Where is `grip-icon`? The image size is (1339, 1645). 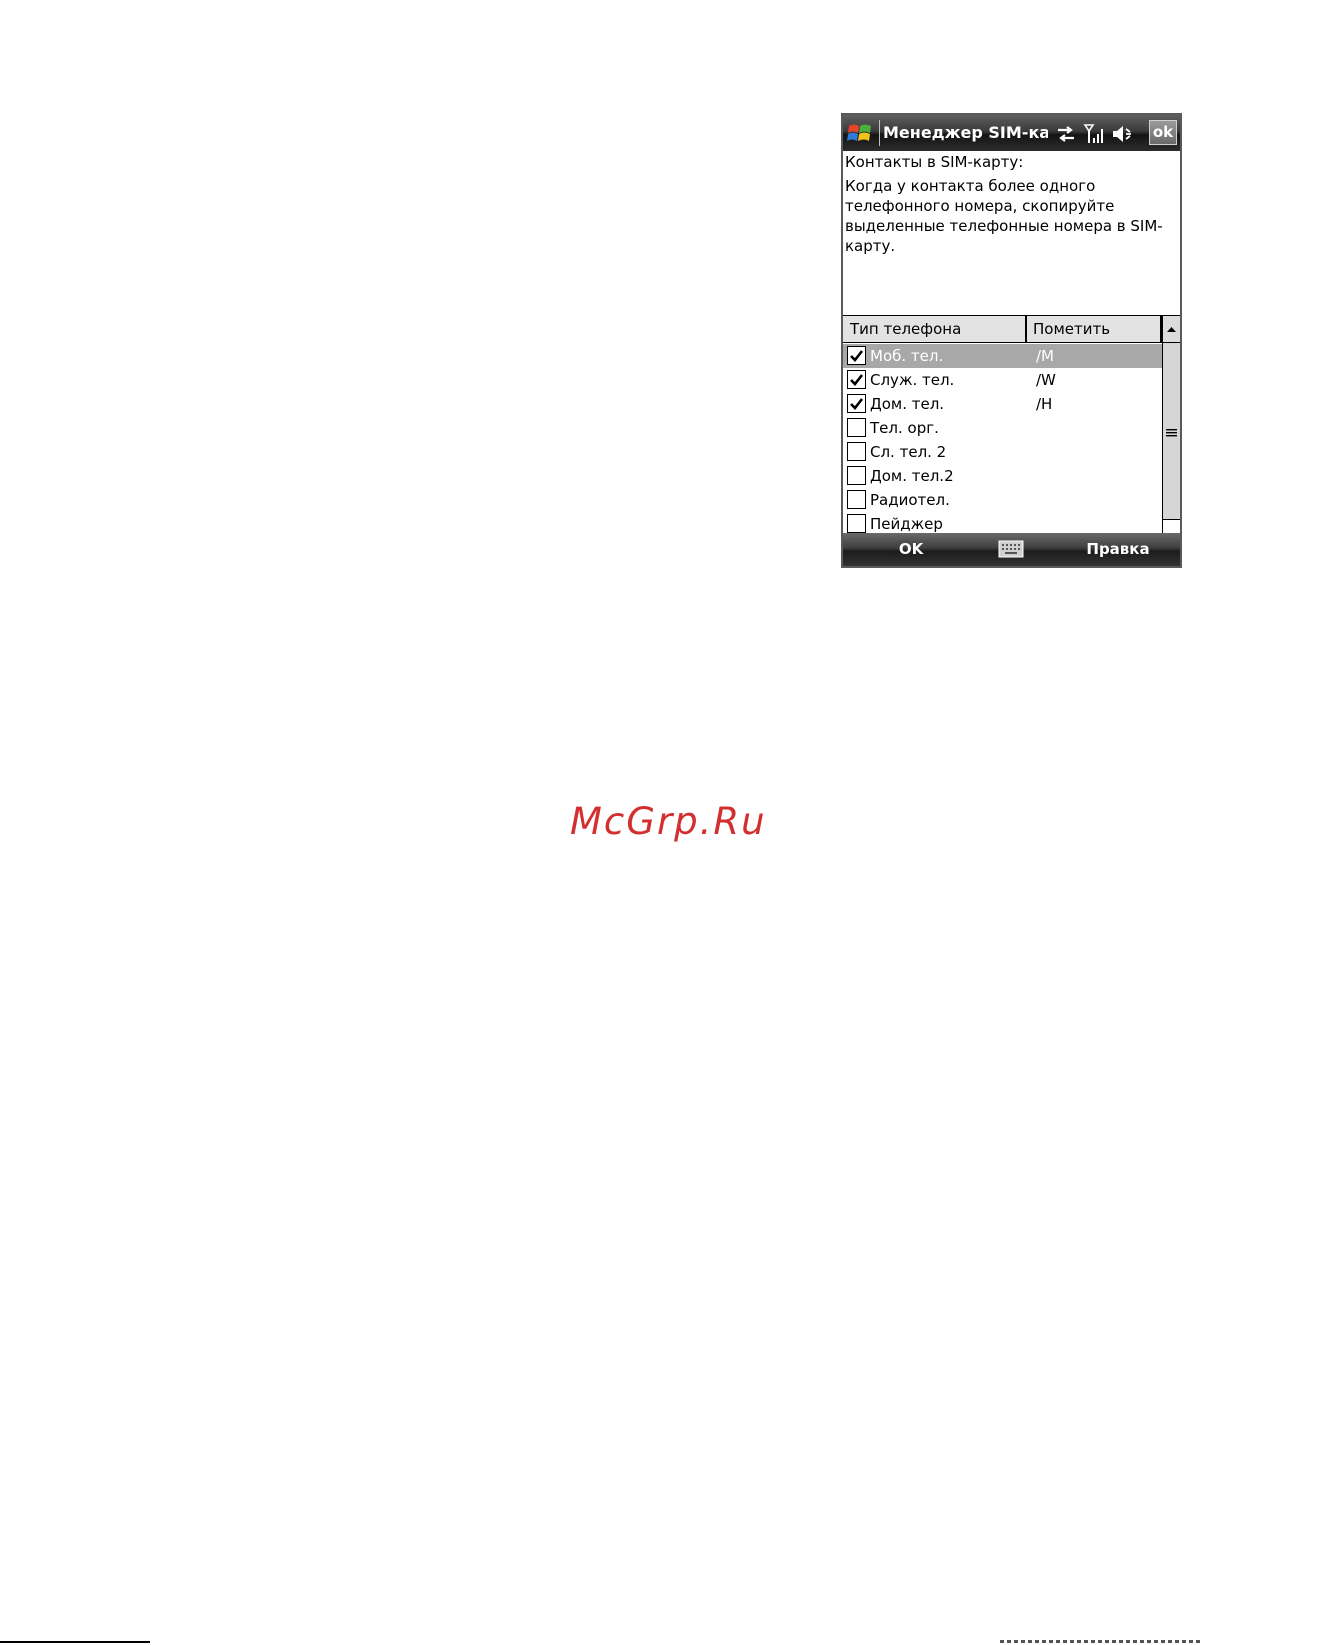
grip-icon is located at coordinates (1171, 433).